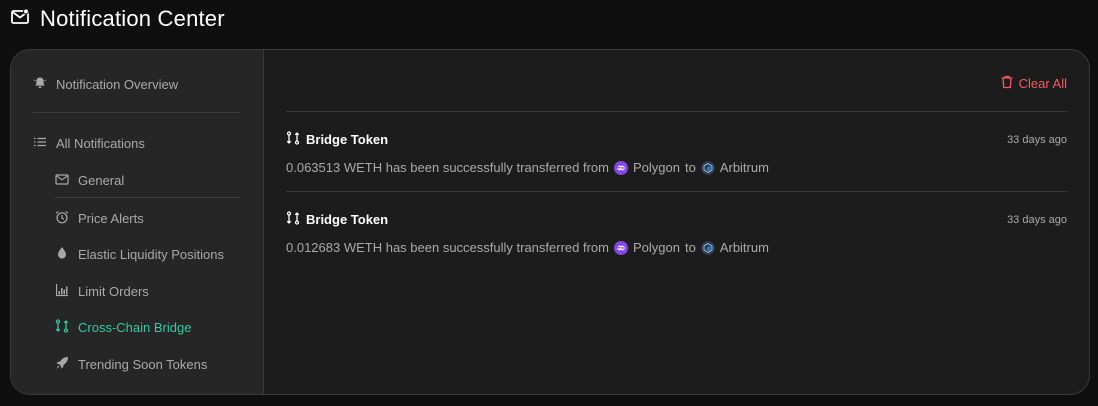 The height and width of the screenshot is (406, 1098). I want to click on sidebar-item-trending-soon: Trending Soon Tokens, so click(131, 364).